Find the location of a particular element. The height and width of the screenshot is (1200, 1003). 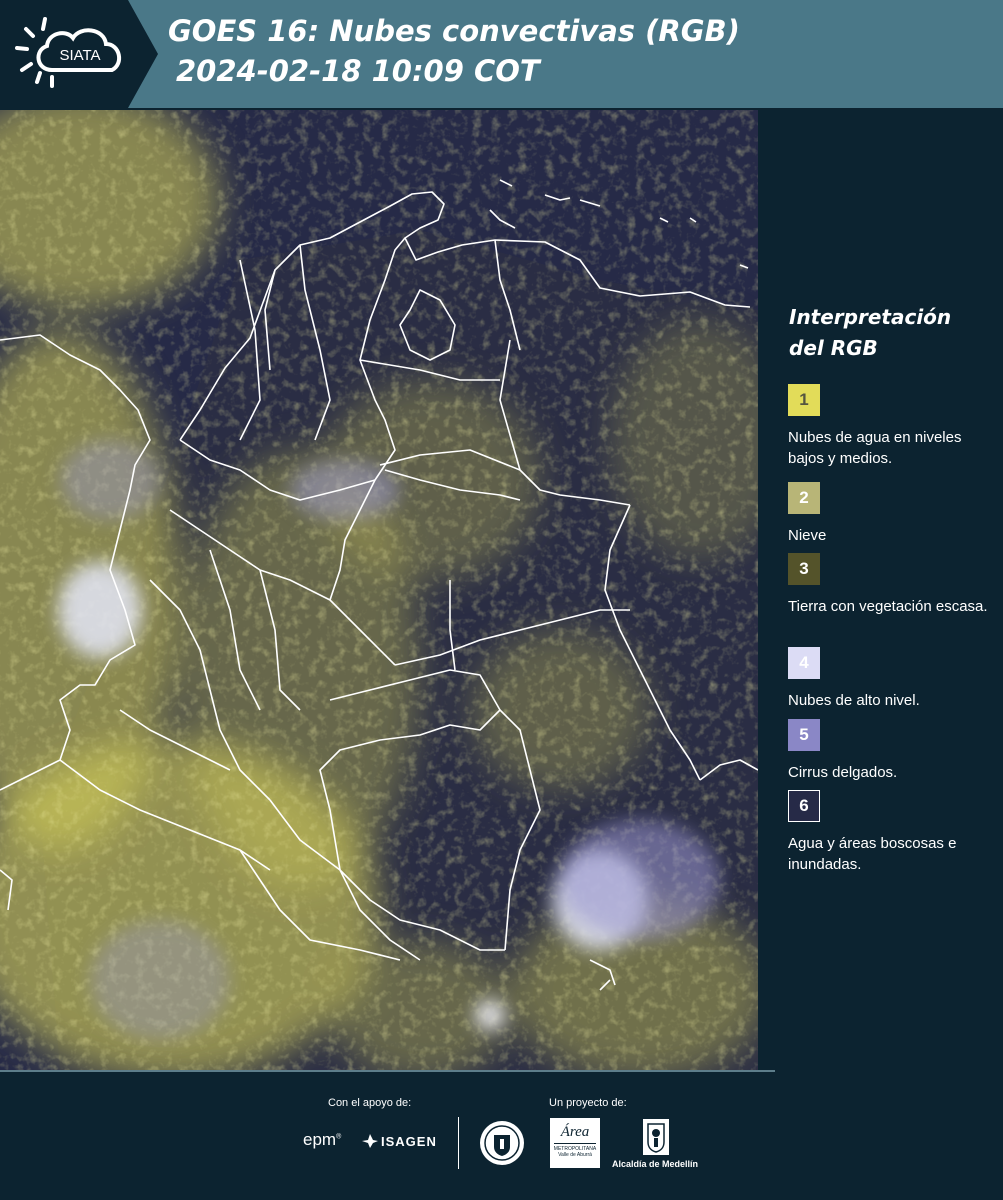

siata-logo: SIATA is located at coordinates (79, 54).